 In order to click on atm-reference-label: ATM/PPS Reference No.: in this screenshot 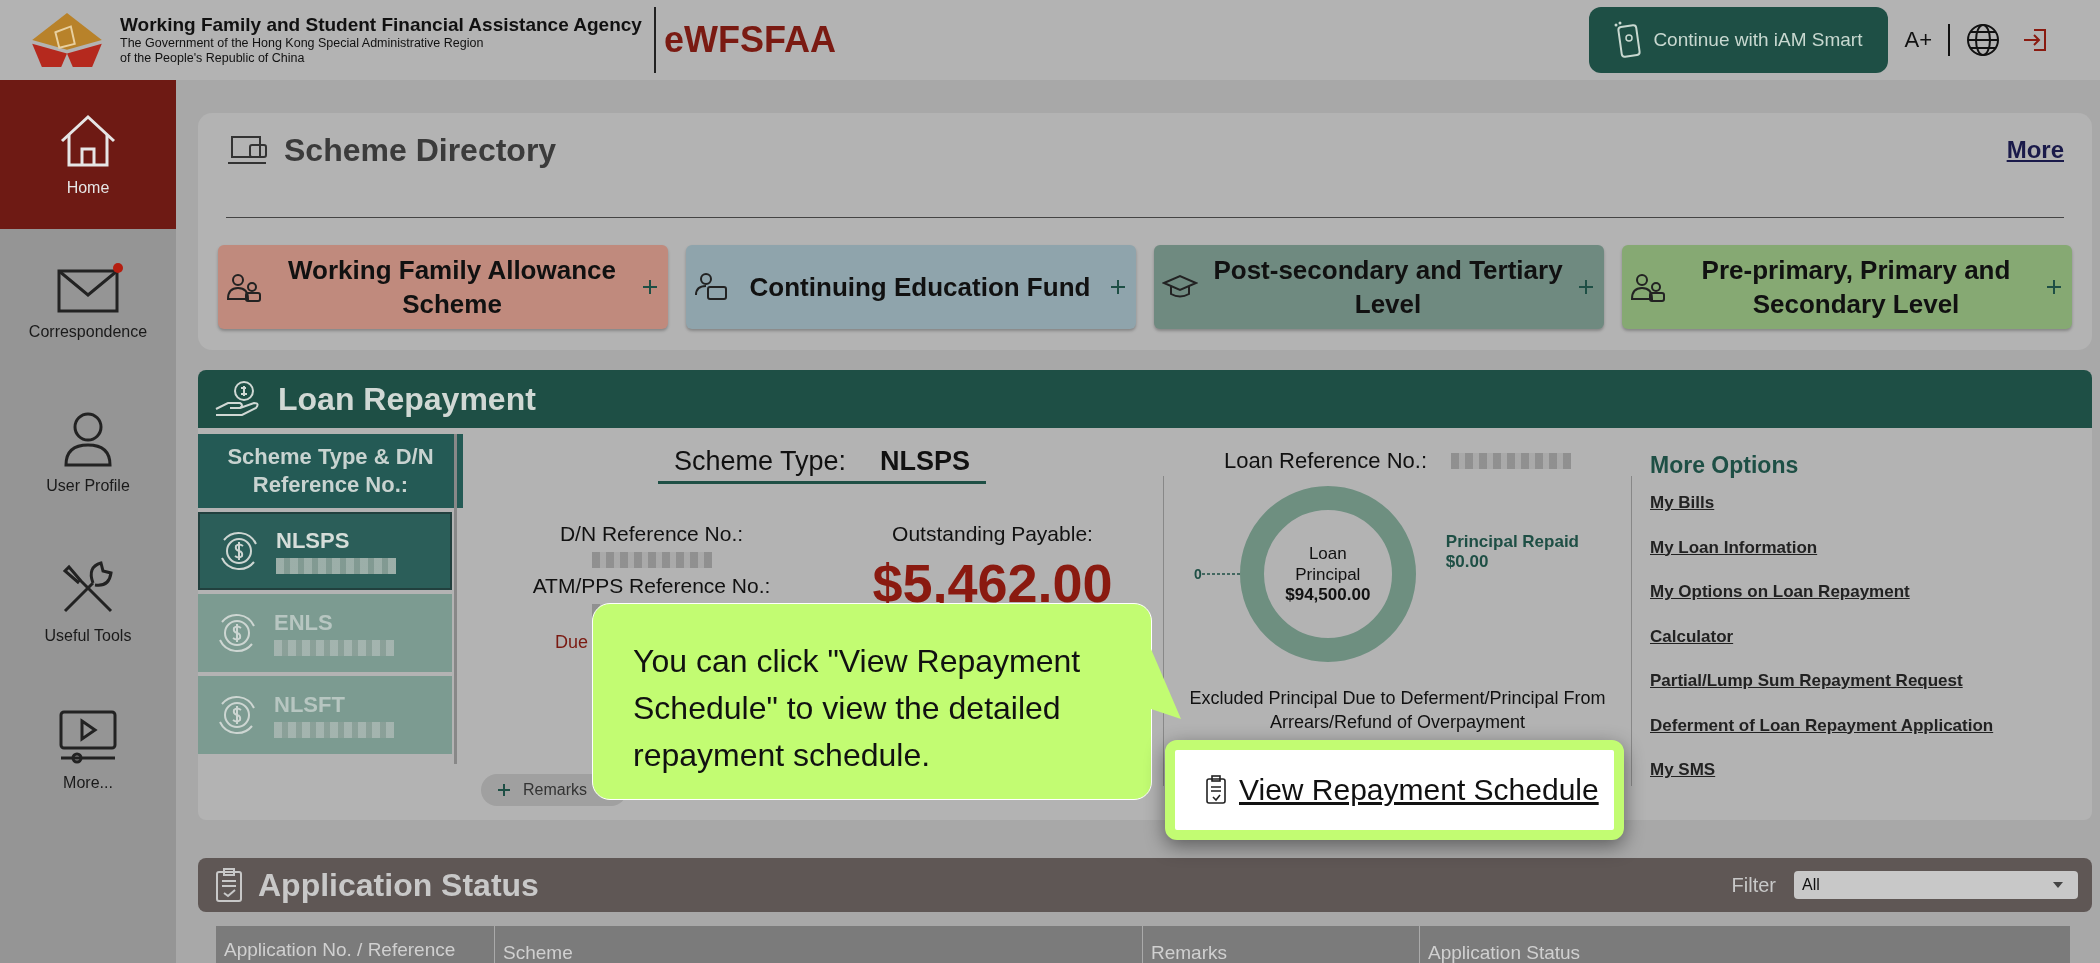, I will do `click(651, 586)`.